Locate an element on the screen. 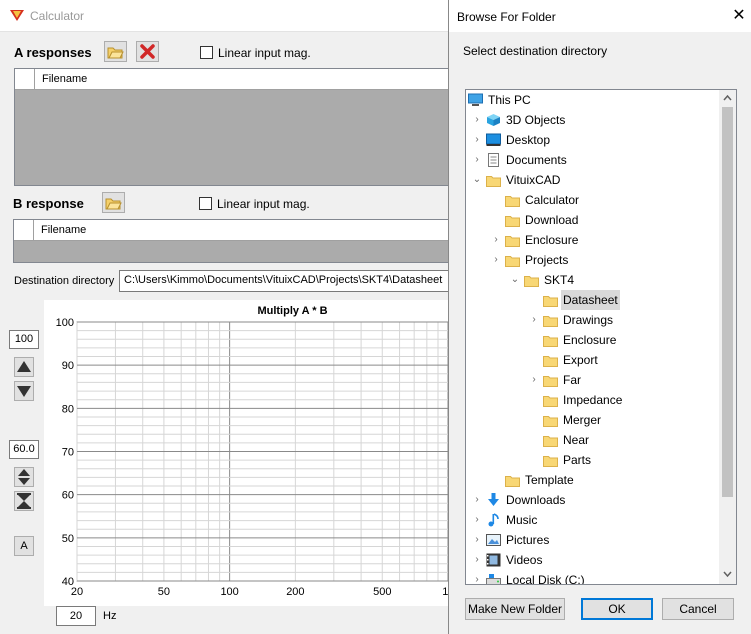 The width and height of the screenshot is (751, 634). y-tick-label: 60 is located at coordinates (68, 496).